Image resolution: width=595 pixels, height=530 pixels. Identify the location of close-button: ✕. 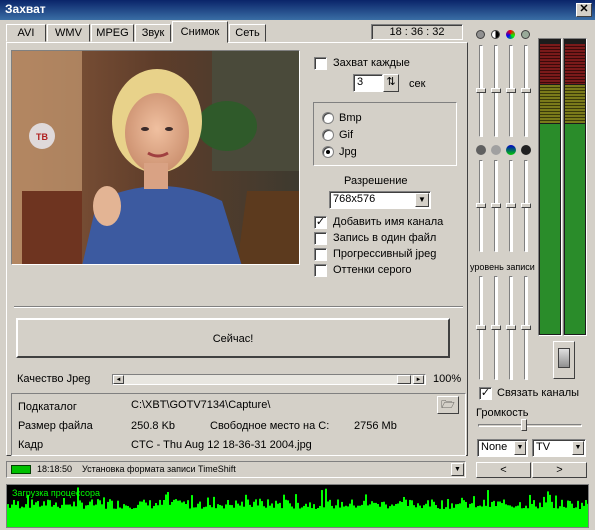
(584, 10).